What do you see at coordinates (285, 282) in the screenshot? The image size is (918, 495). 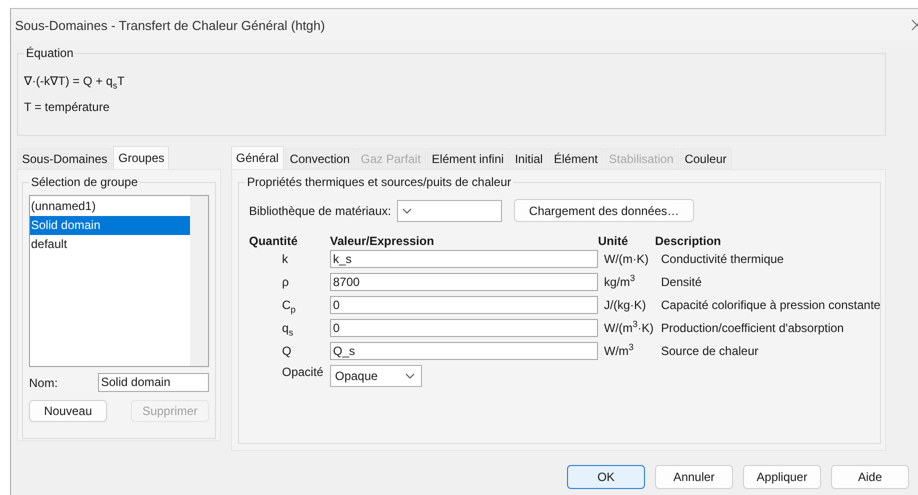 I see `quantity-symbol: ρ` at bounding box center [285, 282].